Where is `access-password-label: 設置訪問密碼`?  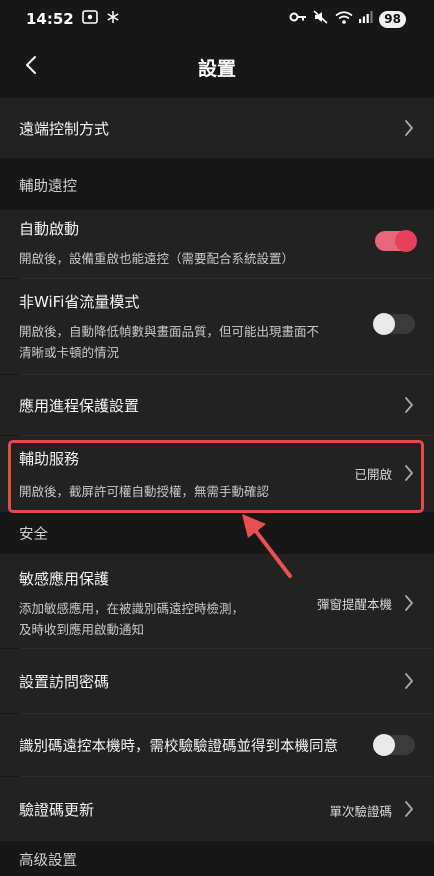
access-password-label: 設置訪問密碼 is located at coordinates (64, 682).